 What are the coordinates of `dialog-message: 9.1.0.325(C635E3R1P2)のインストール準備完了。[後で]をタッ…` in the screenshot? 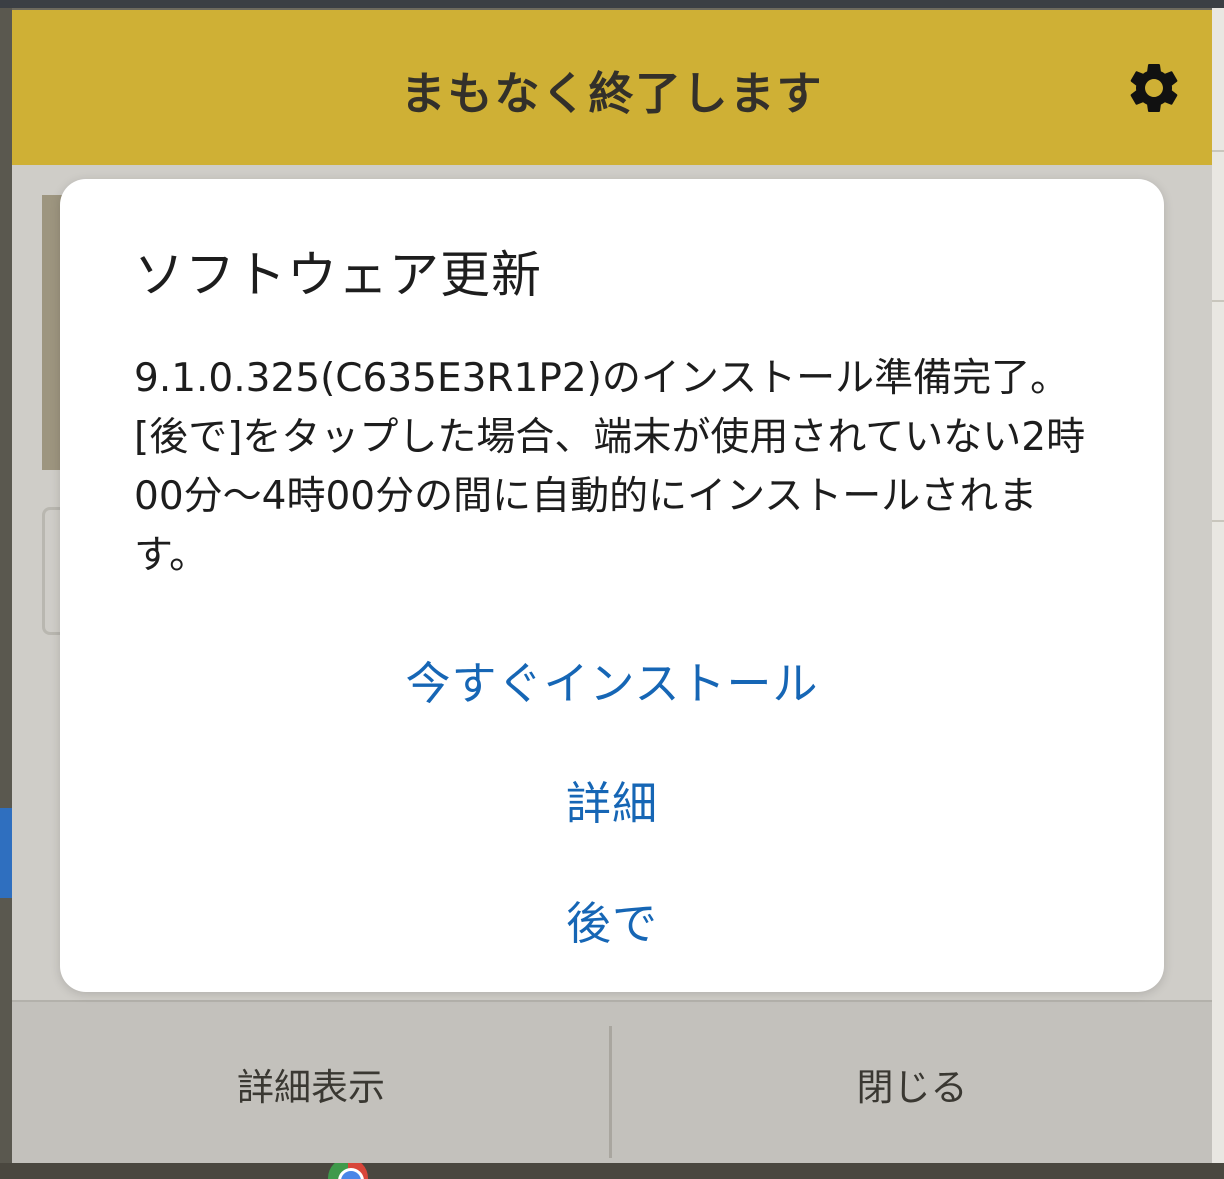 It's located at (610, 467).